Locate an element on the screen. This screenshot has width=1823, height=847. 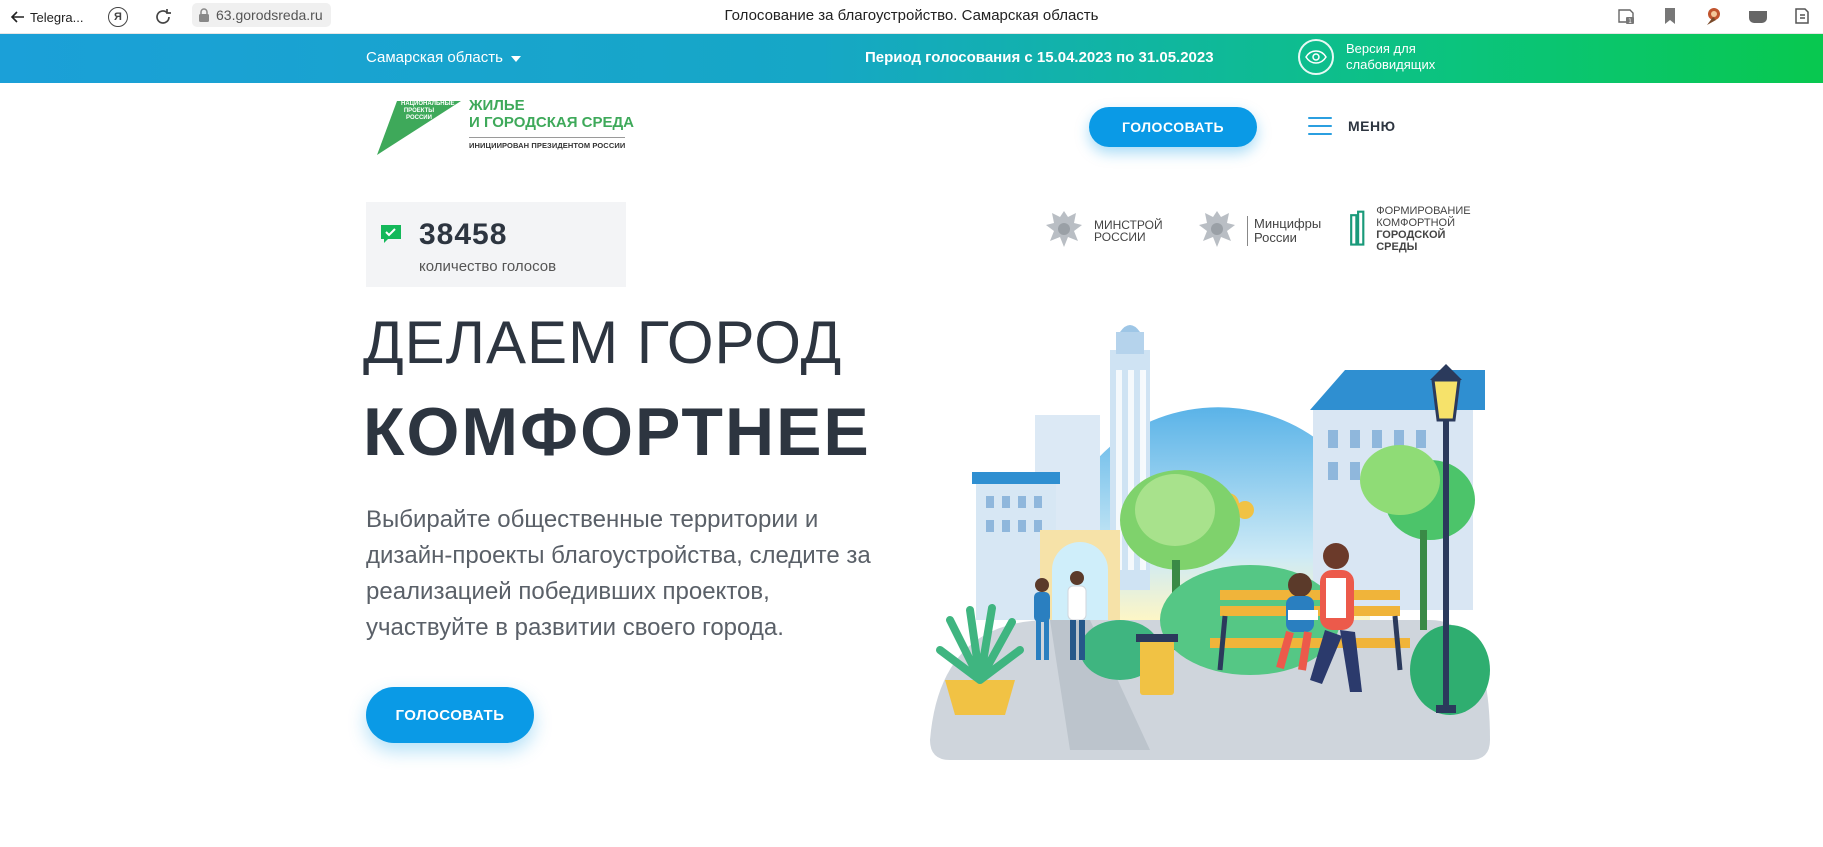
mintsifry-line1: Минцифры is located at coordinates (1288, 223).